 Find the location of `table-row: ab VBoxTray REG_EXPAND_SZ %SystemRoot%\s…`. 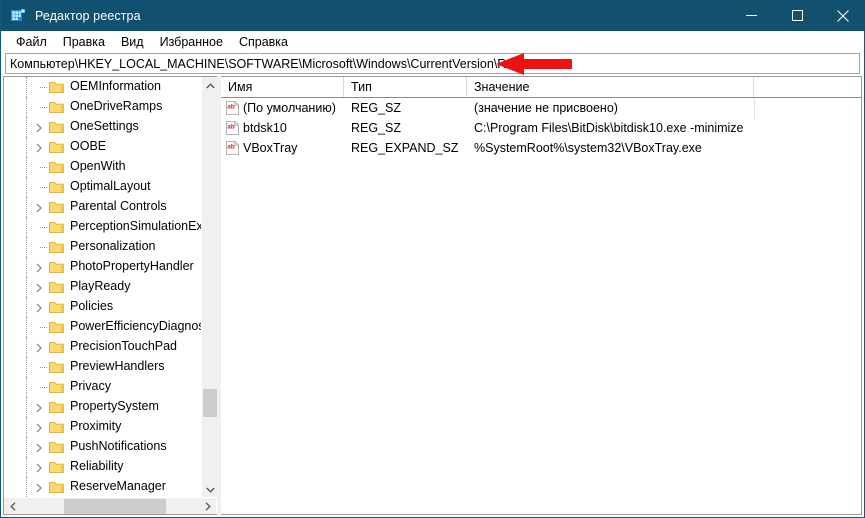

table-row: ab VBoxTray REG_EXPAND_SZ %SystemRoot%\s… is located at coordinates (541, 148).